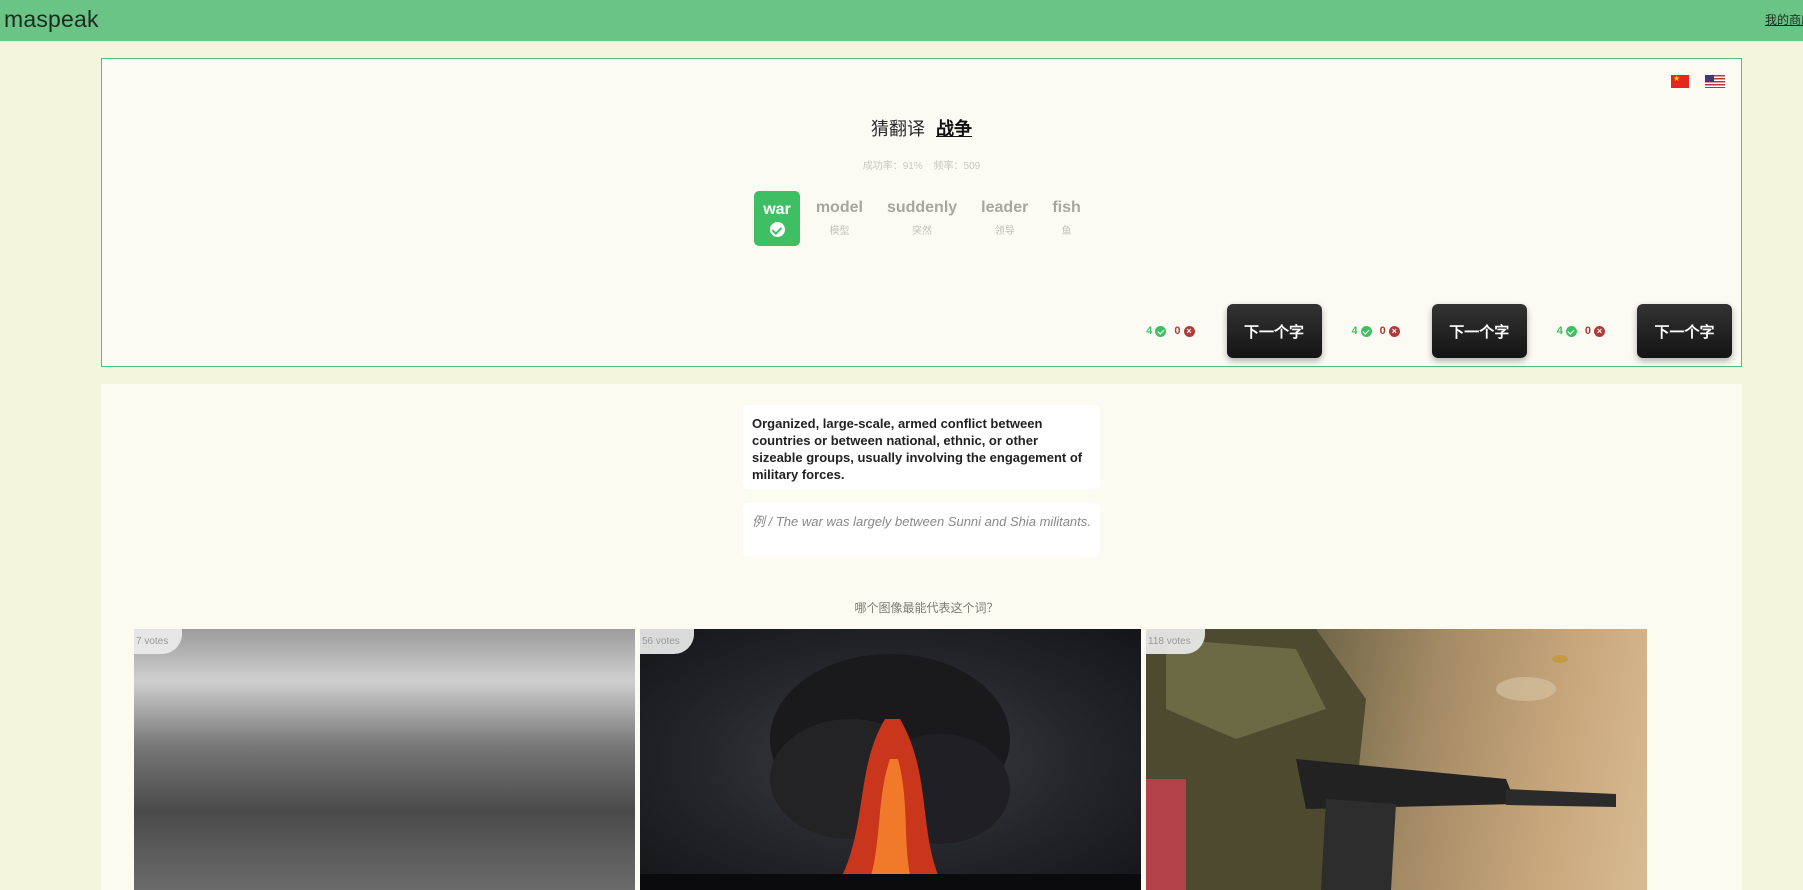 Image resolution: width=1803 pixels, height=890 pixels. I want to click on explosion-graphic, so click(890, 772).